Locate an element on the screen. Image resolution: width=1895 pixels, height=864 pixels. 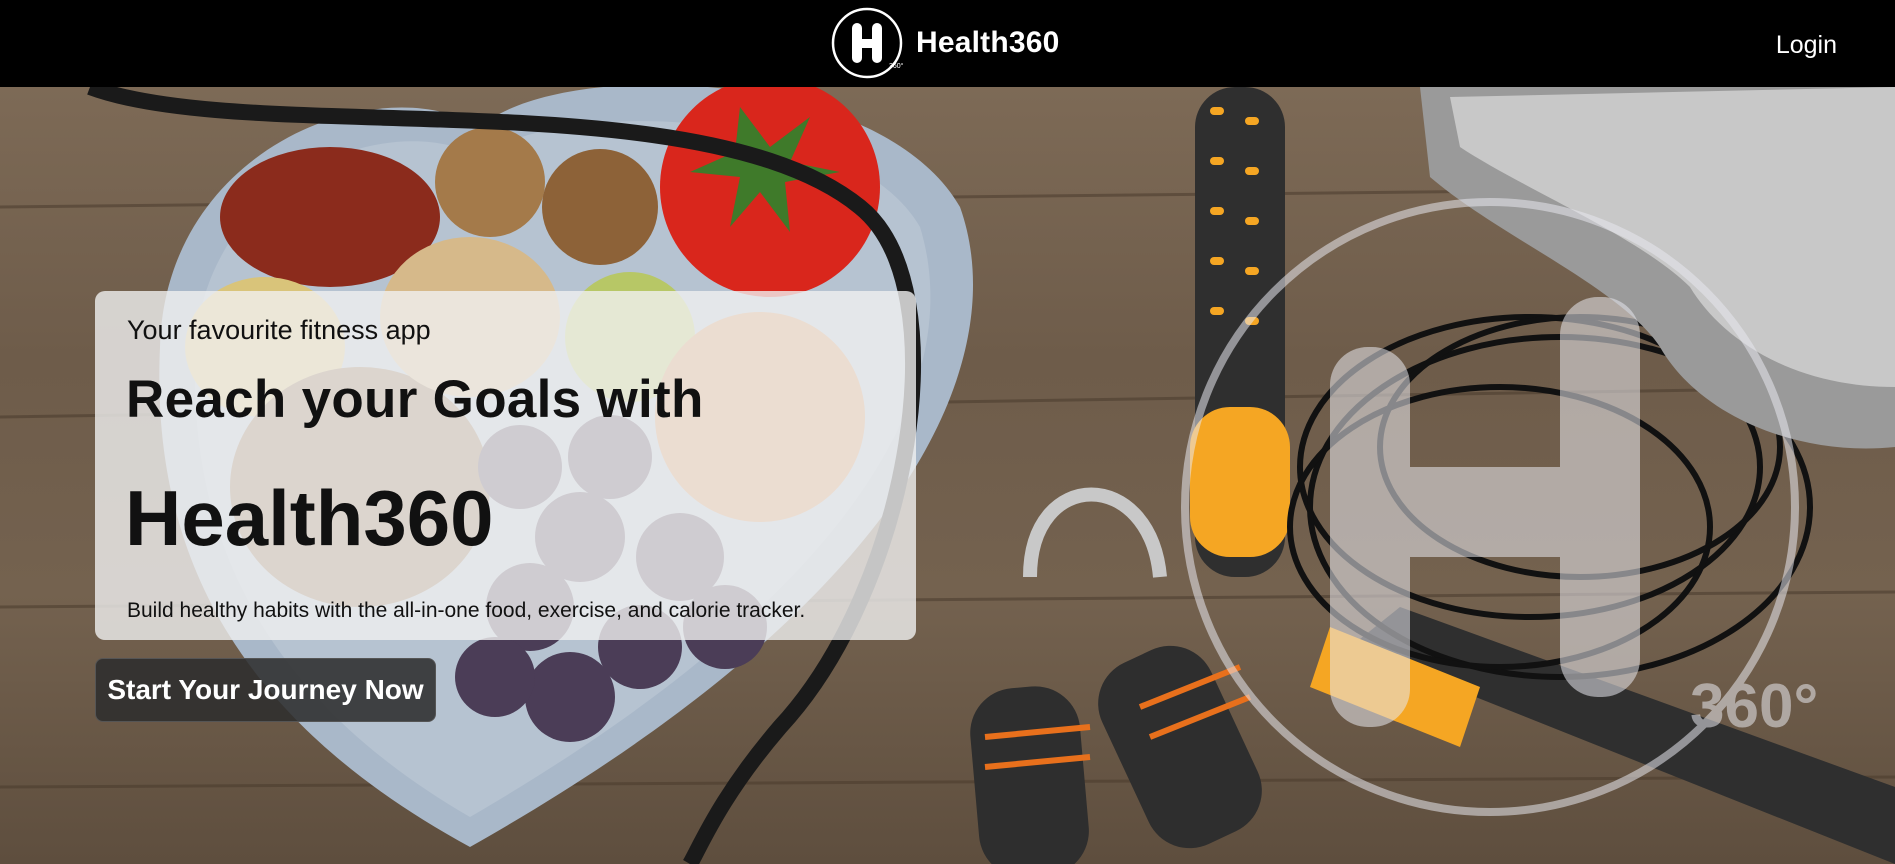
hero-headline: Reach your Goals with is located at coordinates (415, 399).